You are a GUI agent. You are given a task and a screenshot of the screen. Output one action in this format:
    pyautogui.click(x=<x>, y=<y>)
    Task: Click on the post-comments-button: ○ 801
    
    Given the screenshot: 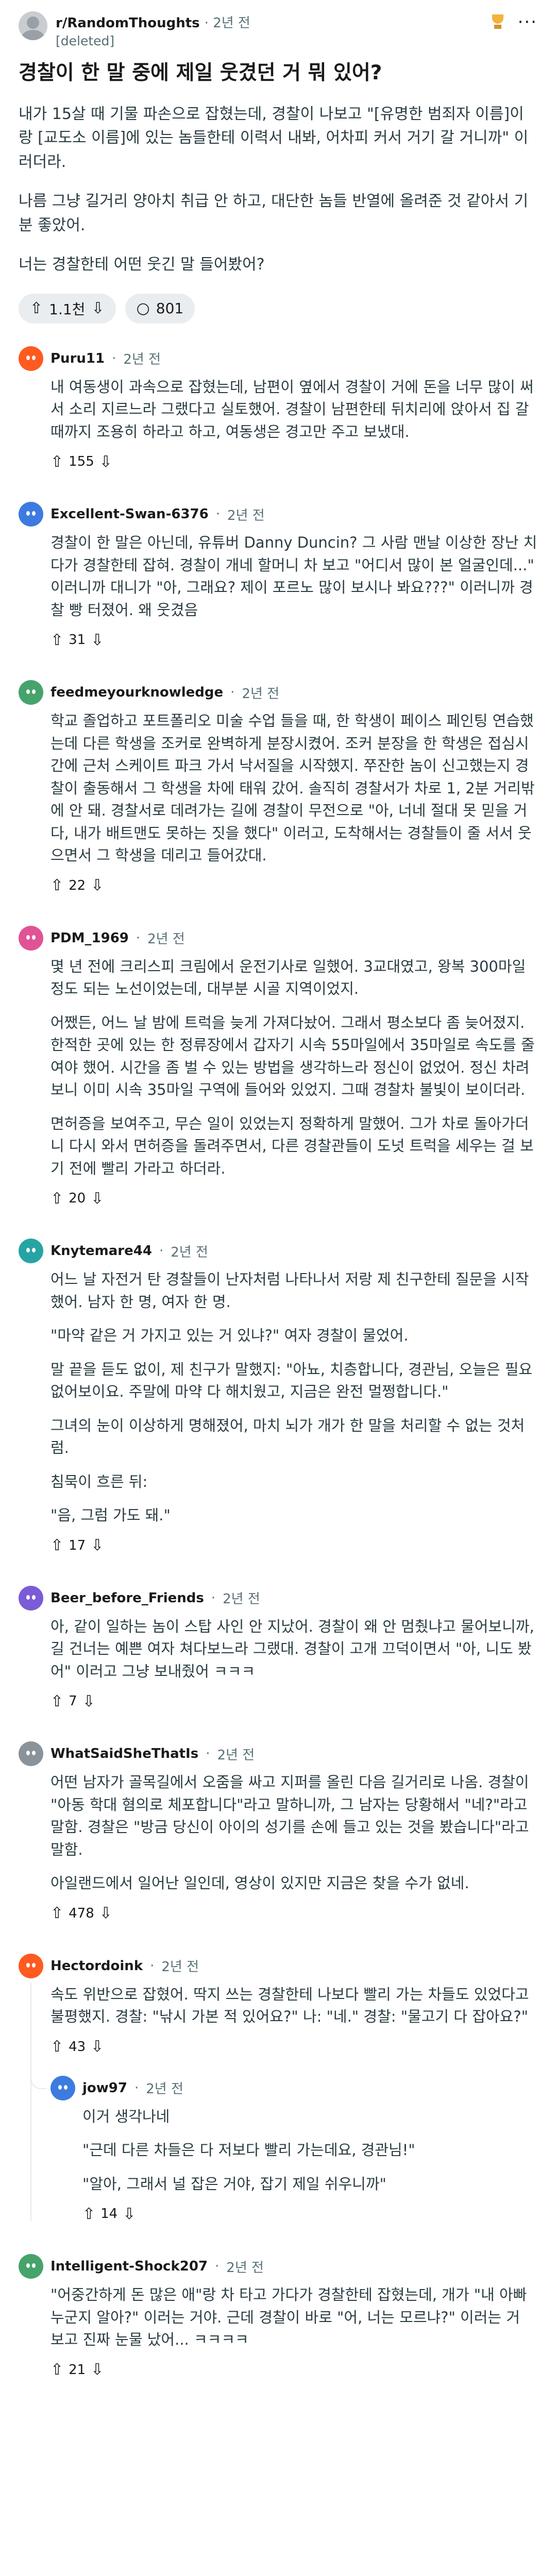 What is the action you would take?
    pyautogui.click(x=160, y=308)
    